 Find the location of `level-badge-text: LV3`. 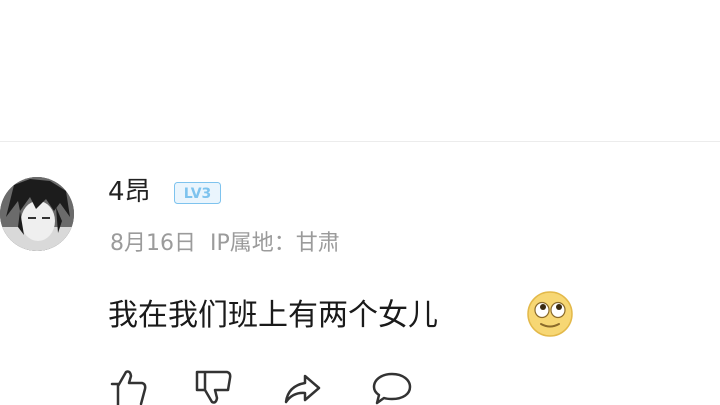

level-badge-text: LV3 is located at coordinates (198, 194).